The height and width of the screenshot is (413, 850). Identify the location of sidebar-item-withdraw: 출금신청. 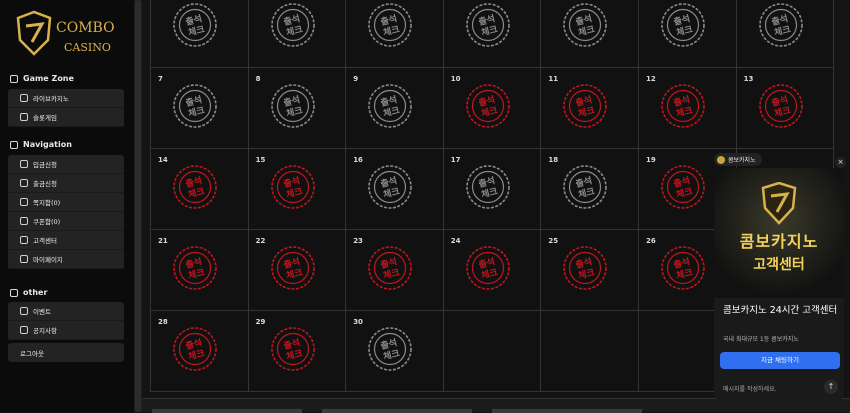
(66, 183).